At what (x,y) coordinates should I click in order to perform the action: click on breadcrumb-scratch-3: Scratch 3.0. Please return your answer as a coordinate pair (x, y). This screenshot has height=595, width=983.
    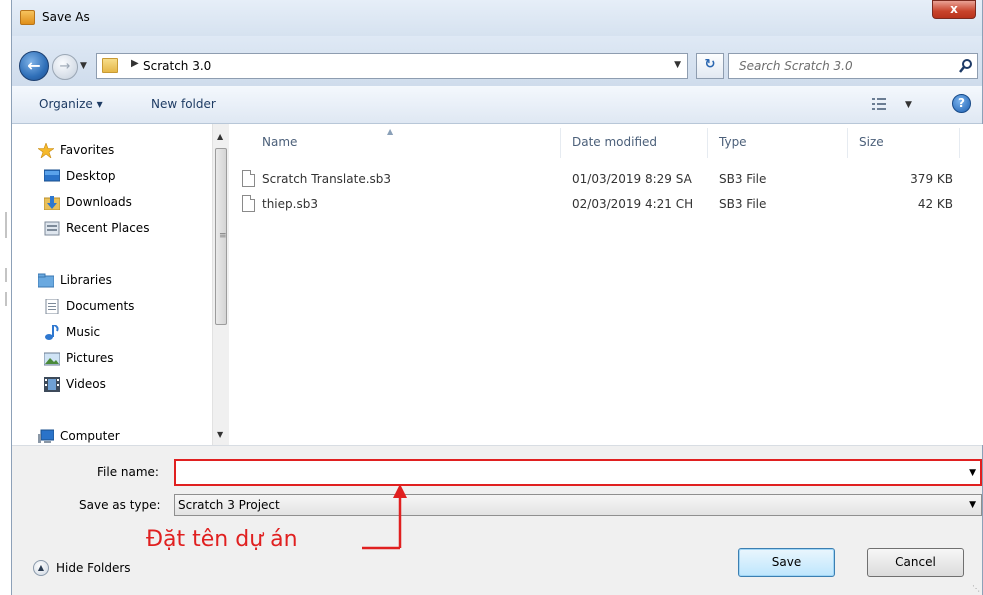
    Looking at the image, I should click on (177, 66).